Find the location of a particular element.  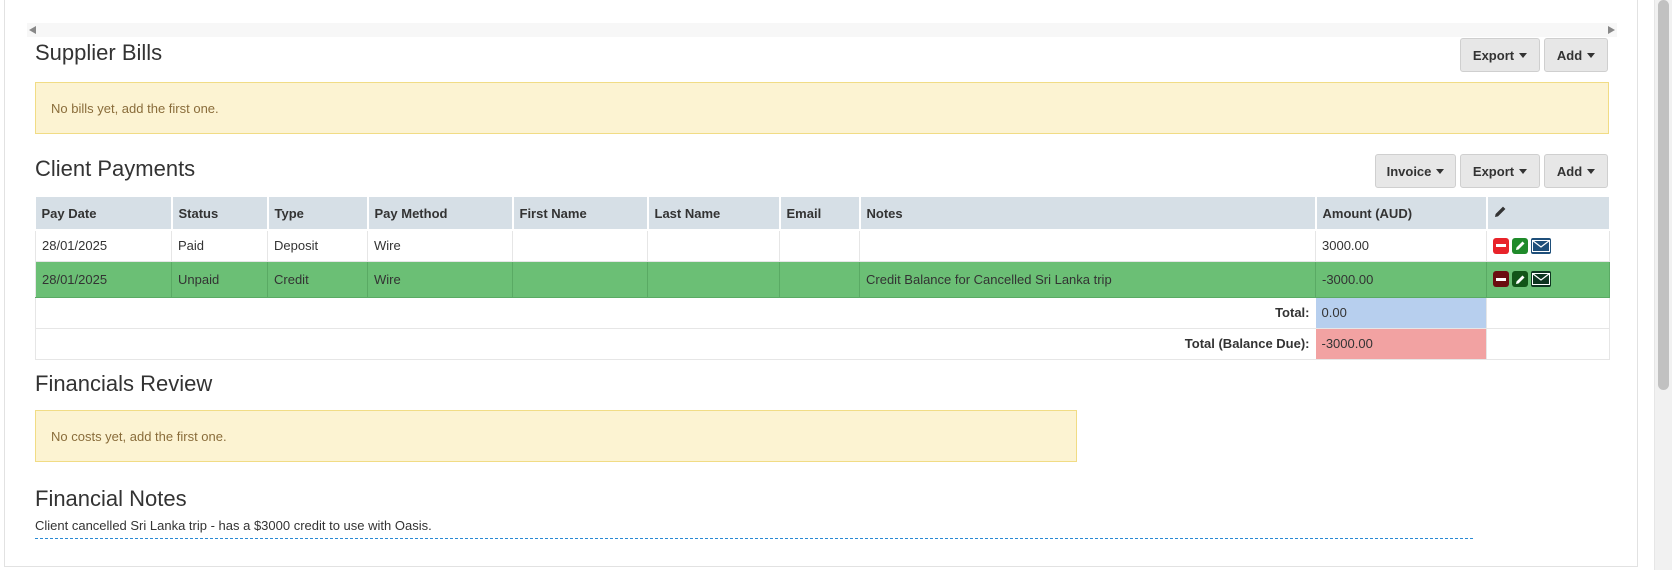

cell-amount: 3000.00 is located at coordinates (1401, 246).